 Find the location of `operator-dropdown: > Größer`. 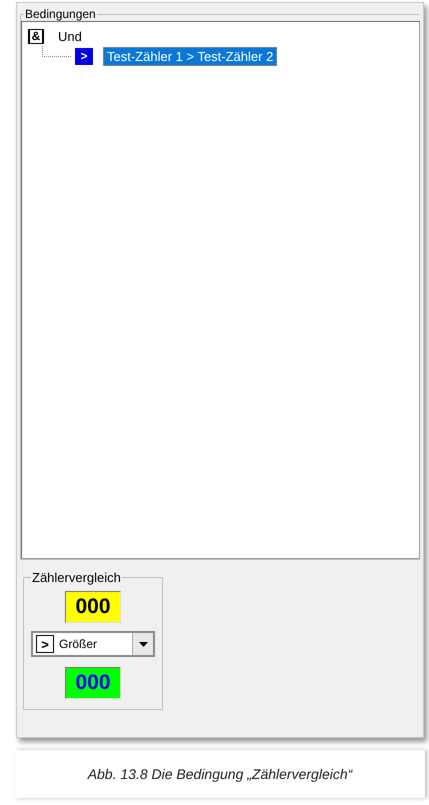

operator-dropdown: > Größer is located at coordinates (93, 644).